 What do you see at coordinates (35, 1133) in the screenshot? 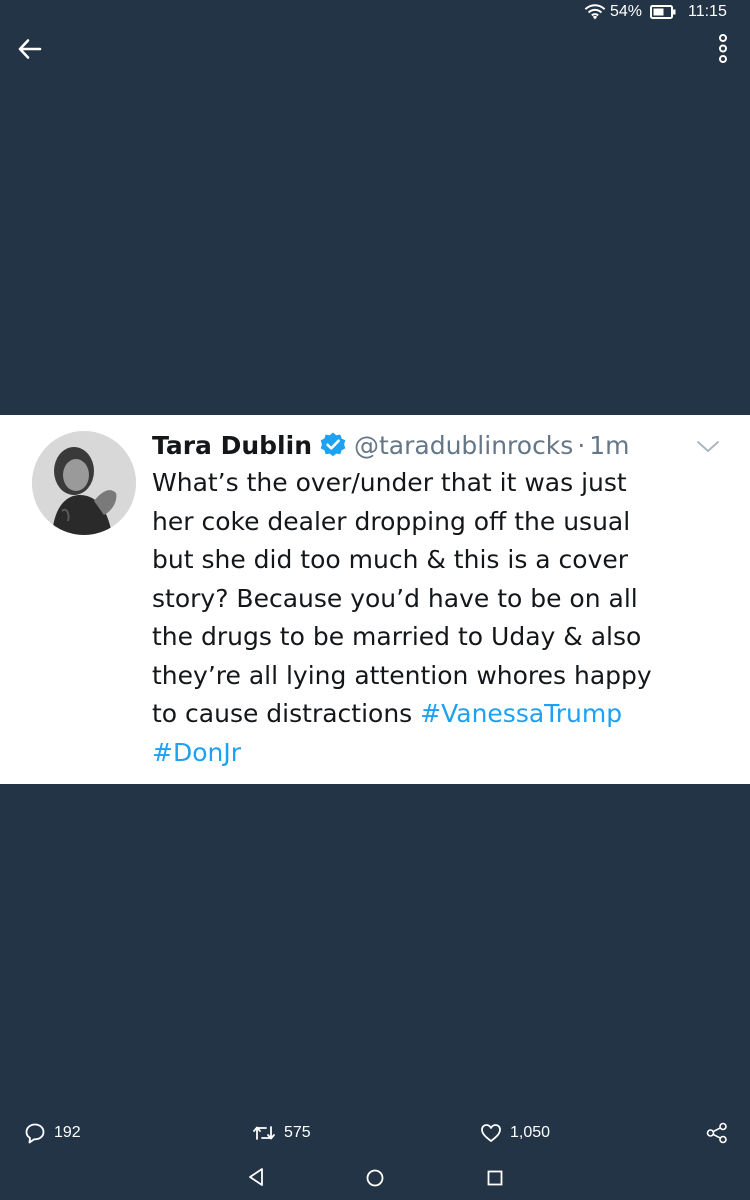
I see `reply-icon` at bounding box center [35, 1133].